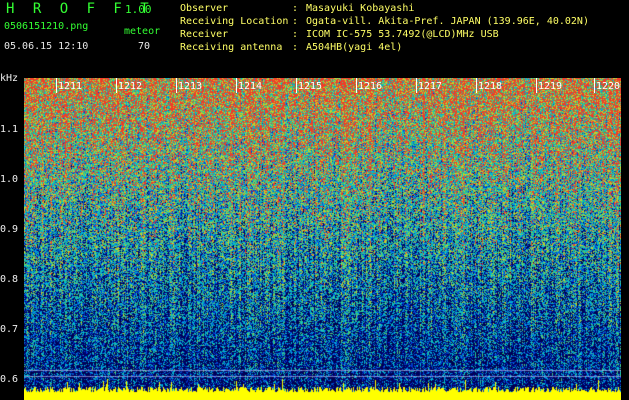  What do you see at coordinates (310, 86) in the screenshot?
I see `time-tick-1215: 1215` at bounding box center [310, 86].